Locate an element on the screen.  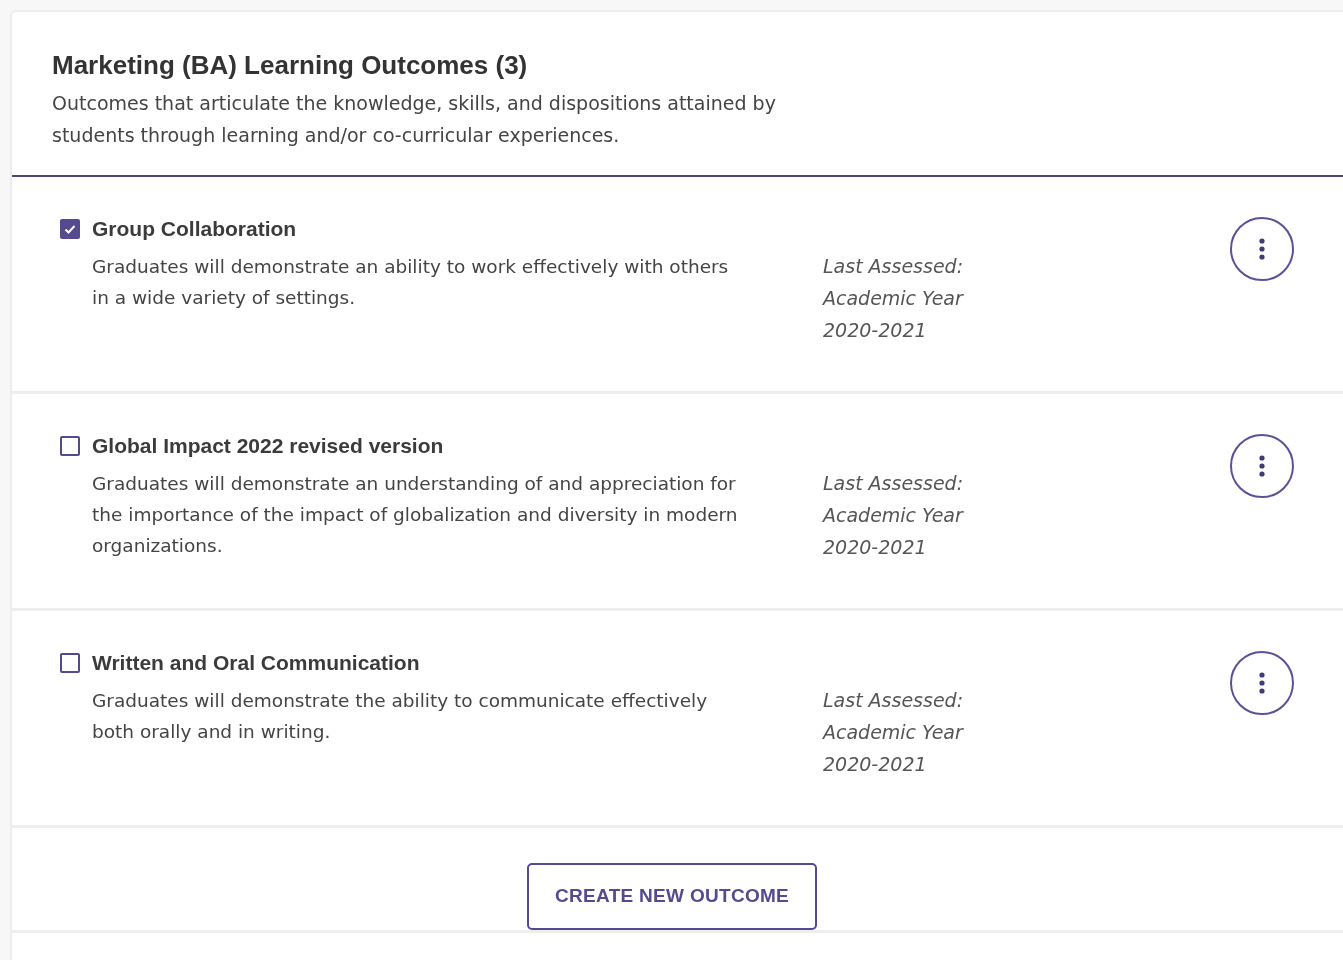
create-new-outcome-button: CREATE NEW OUTCOME is located at coordinates (672, 896).